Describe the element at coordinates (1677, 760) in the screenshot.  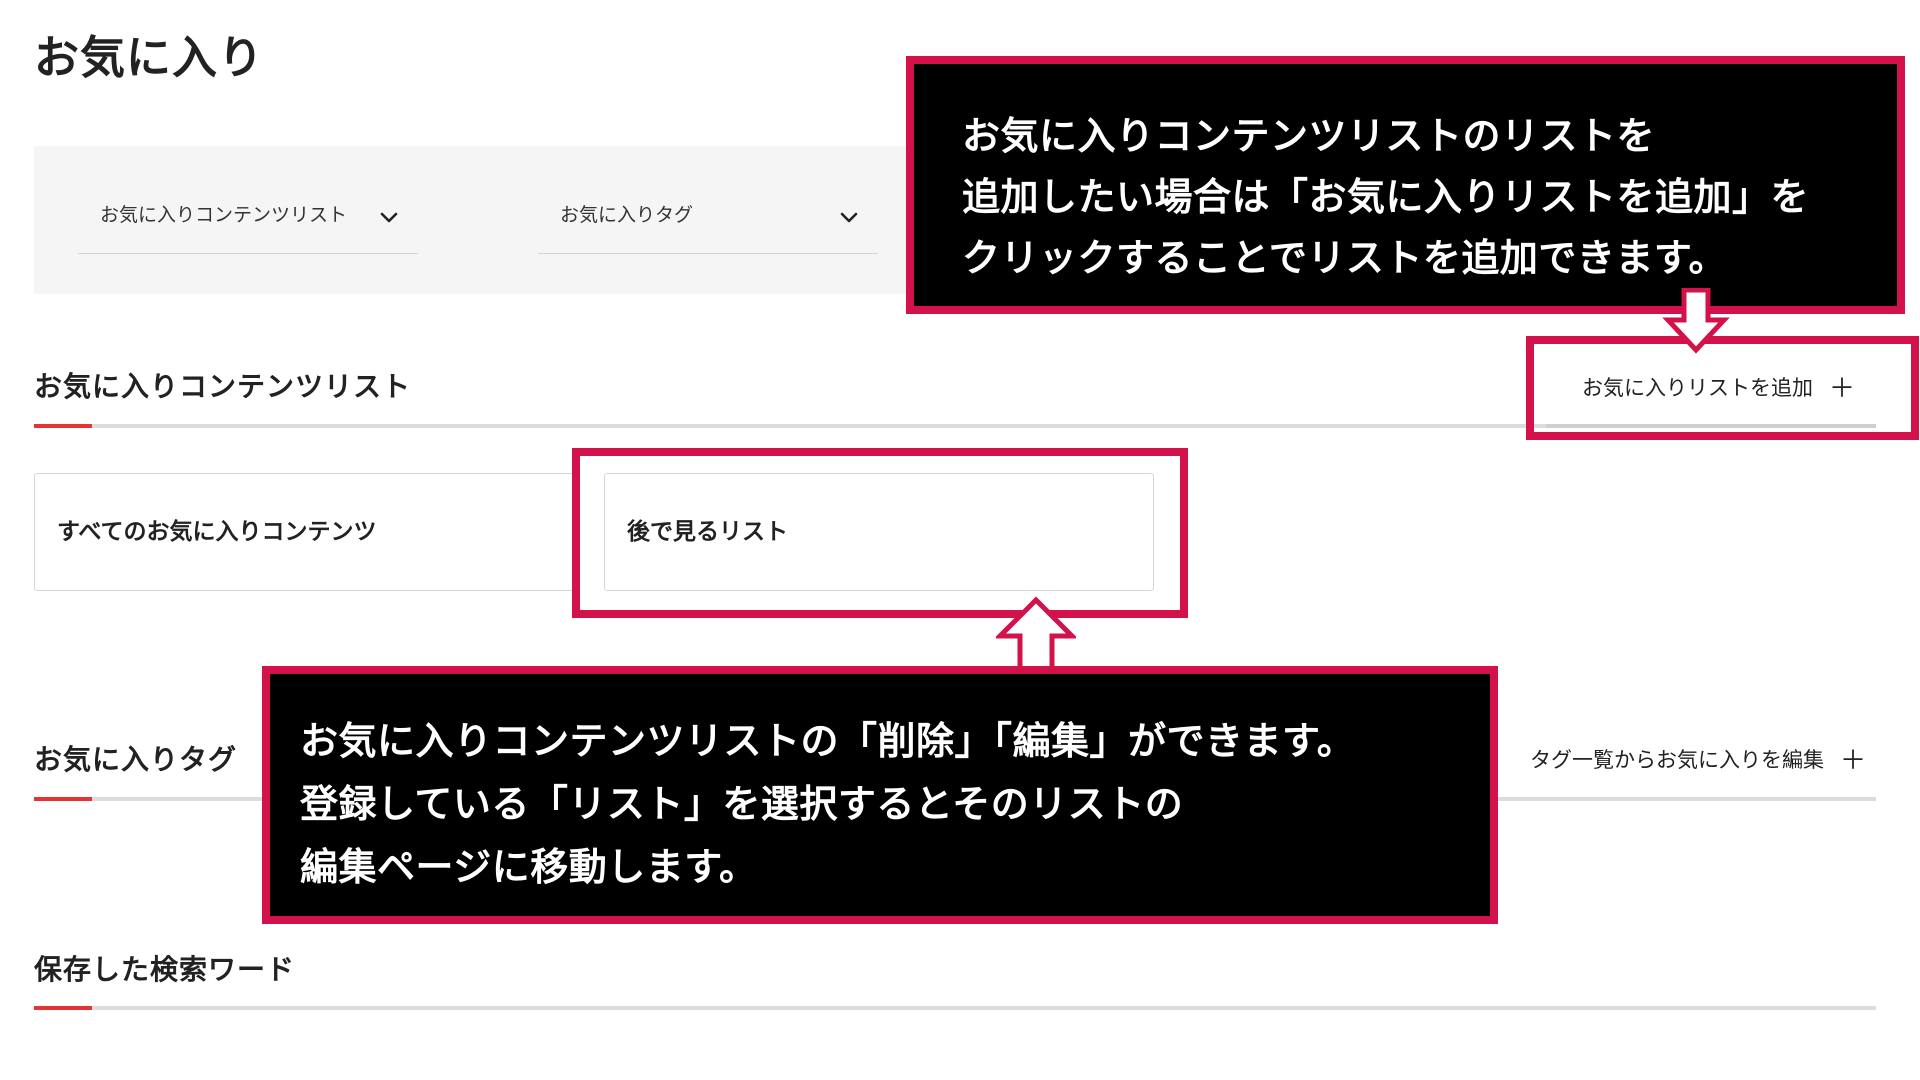
I see `edit-favorites-from-tags-label: タグ一覧からお気に入りを編集` at that location.